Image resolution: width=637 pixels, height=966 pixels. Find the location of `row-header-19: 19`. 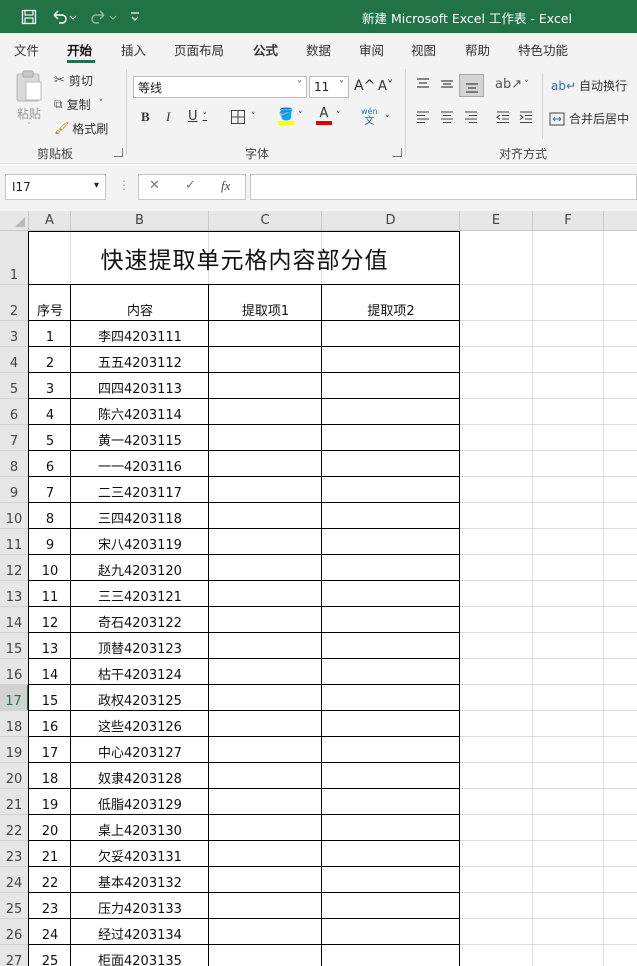

row-header-19: 19 is located at coordinates (14, 750).